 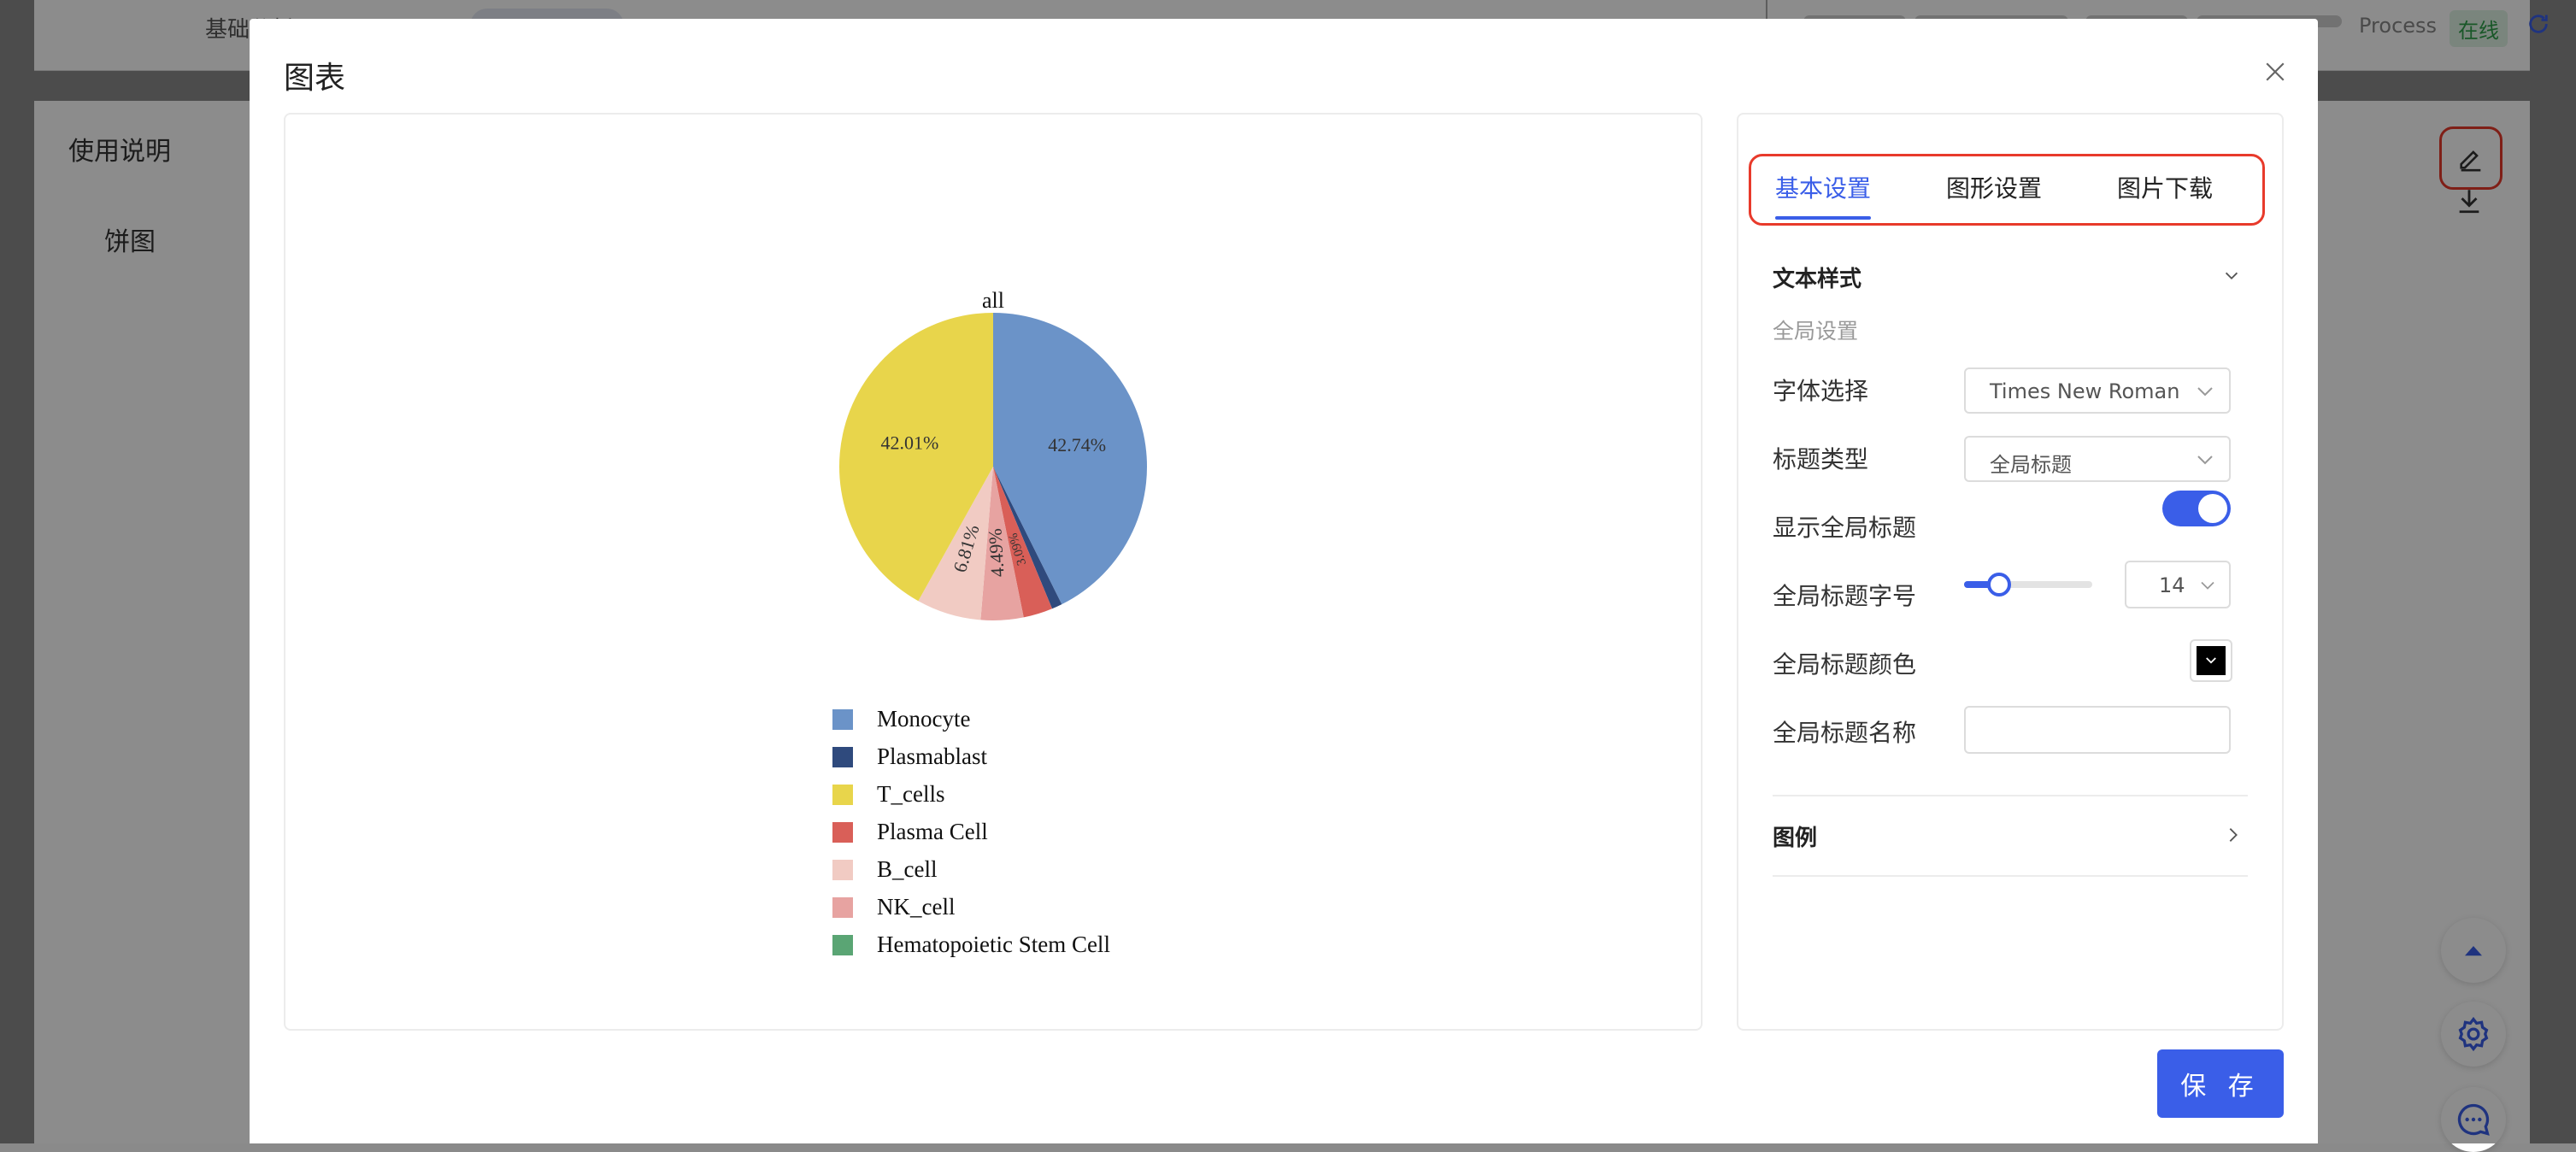 What do you see at coordinates (2031, 465) in the screenshot?
I see `title-type-value: 全局标题` at bounding box center [2031, 465].